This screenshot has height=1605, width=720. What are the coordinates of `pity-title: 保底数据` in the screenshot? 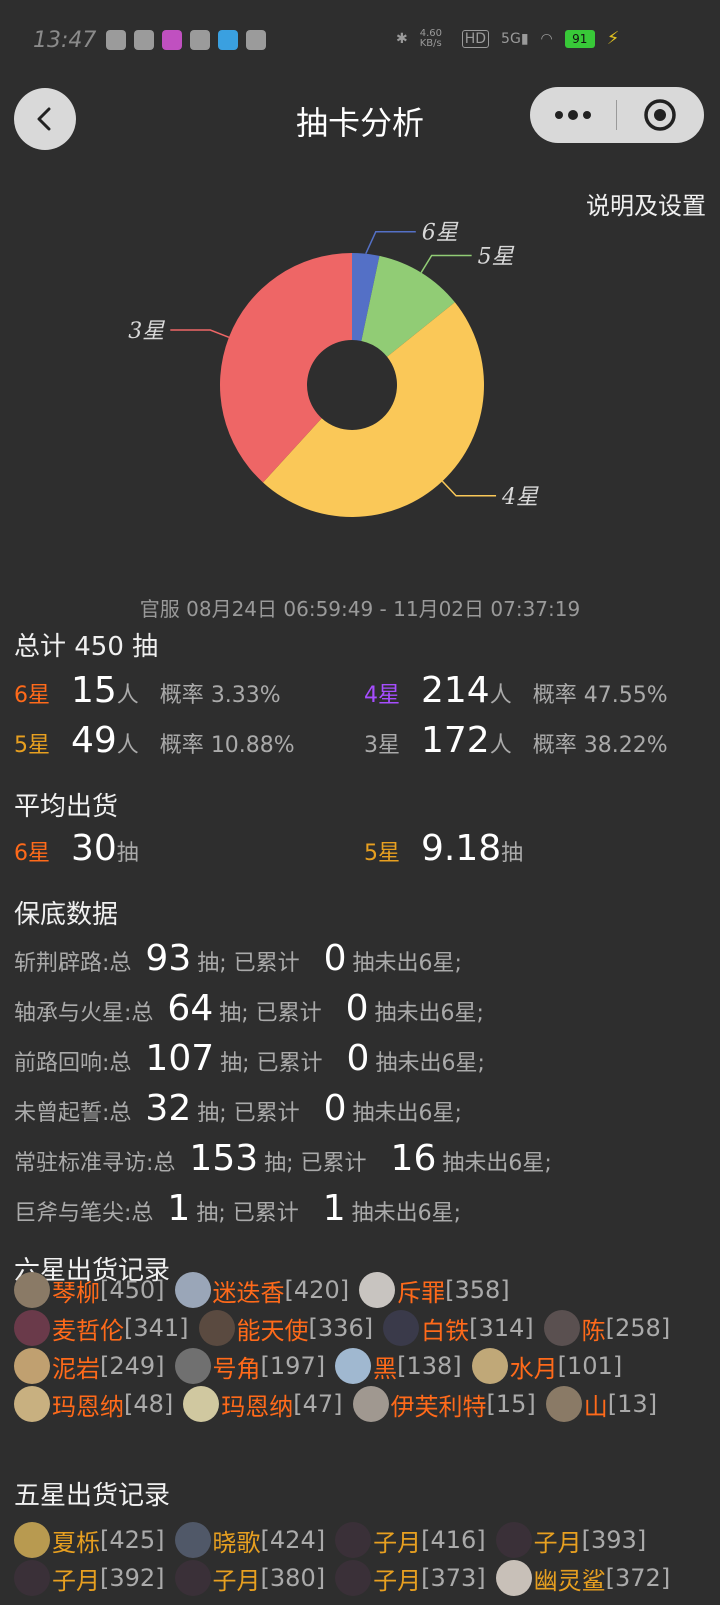 It's located at (66, 915).